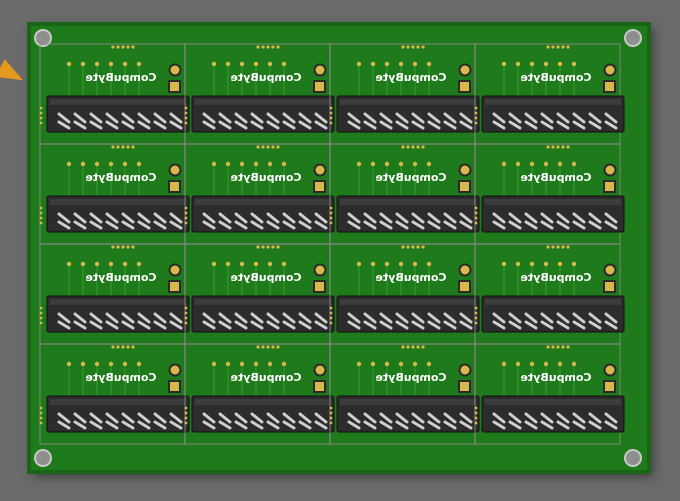  Describe the element at coordinates (633, 38) in the screenshot. I see `mounting-hole` at that location.